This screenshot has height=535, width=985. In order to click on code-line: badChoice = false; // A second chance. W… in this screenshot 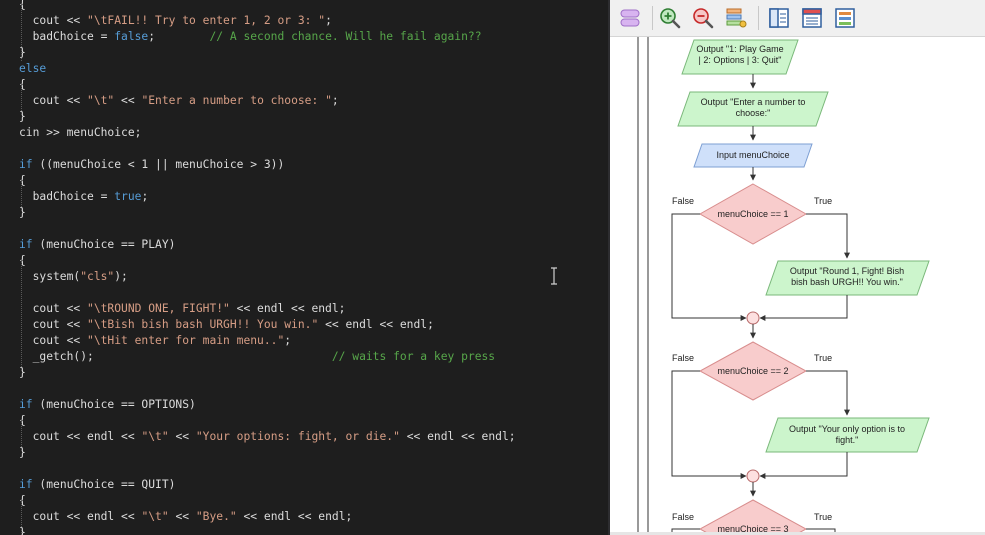, I will do `click(250, 37)`.